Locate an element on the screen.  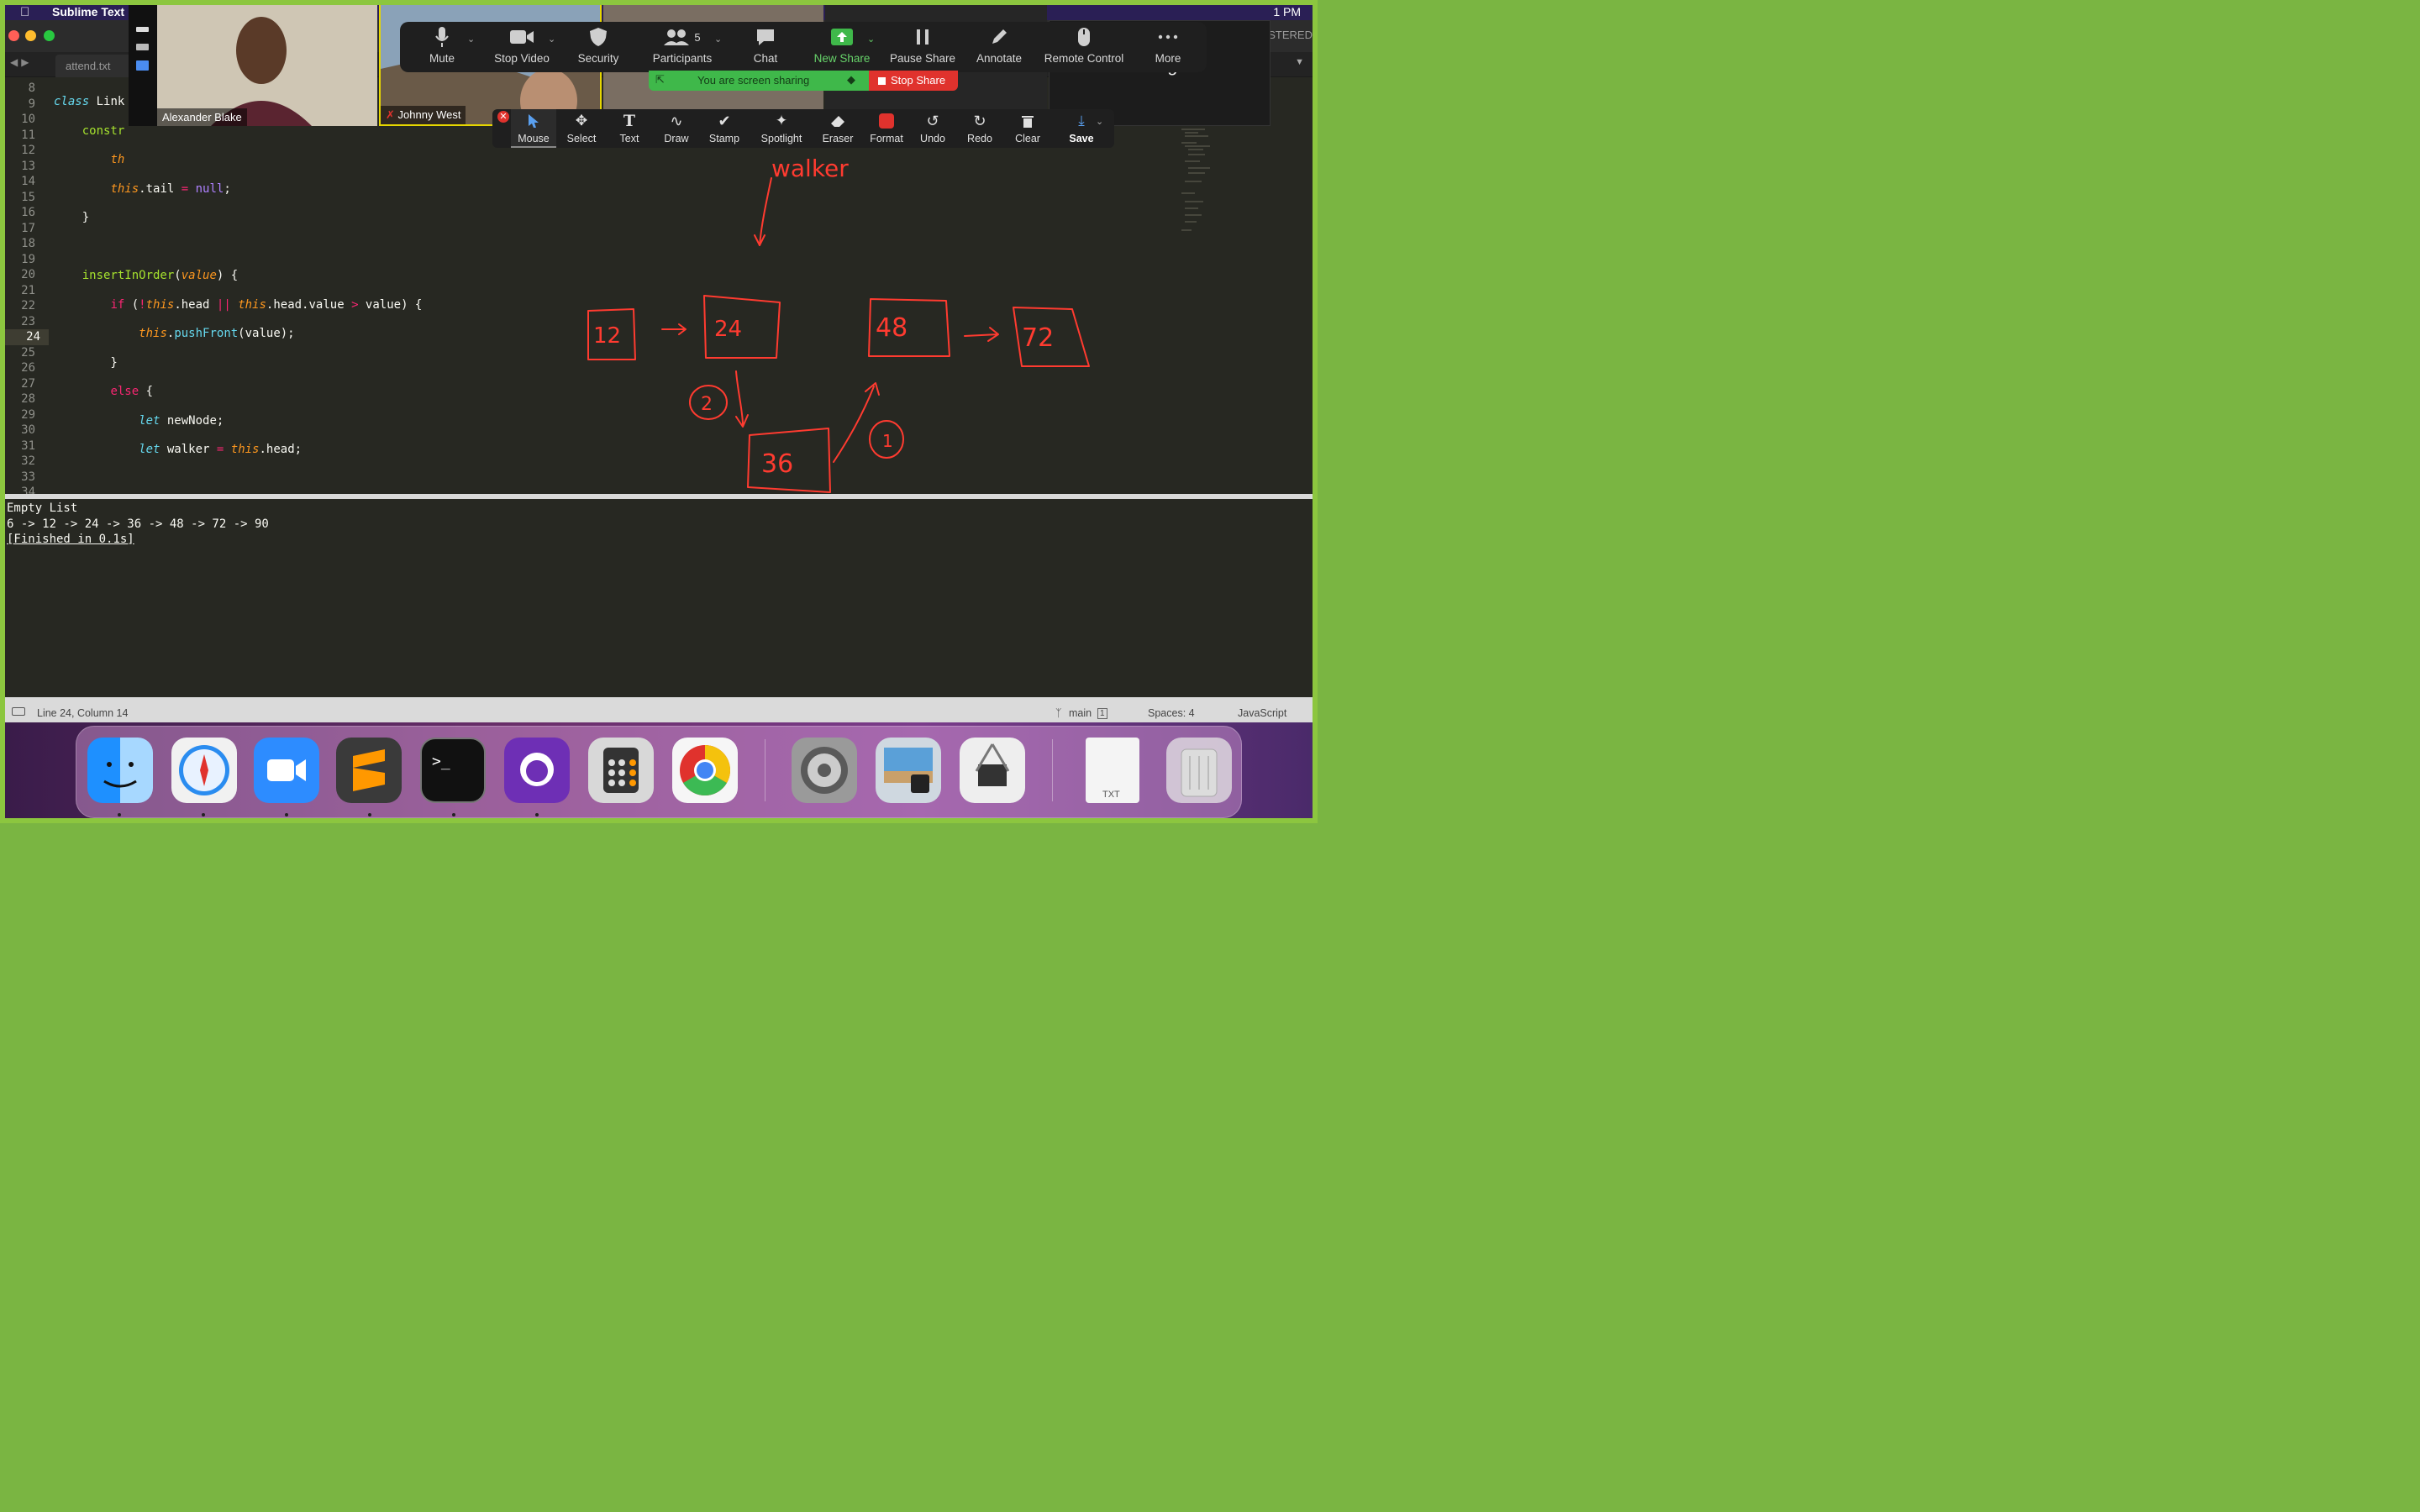
terminal-icon: >_ is located at coordinates (453, 770).